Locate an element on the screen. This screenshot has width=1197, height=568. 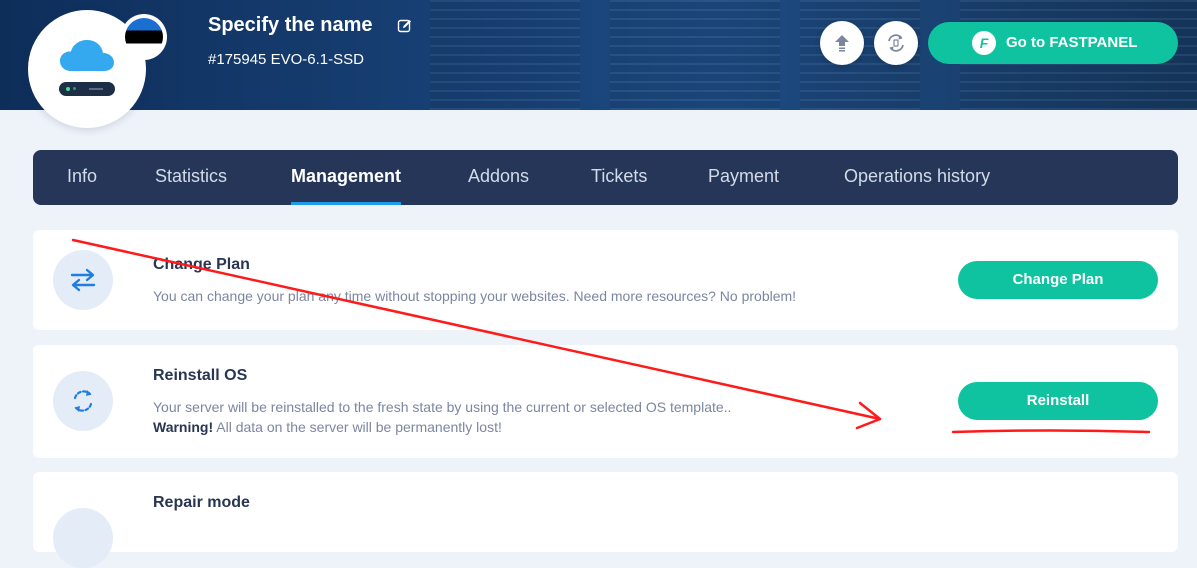
reinstall-arrows-icon is located at coordinates (83, 401).